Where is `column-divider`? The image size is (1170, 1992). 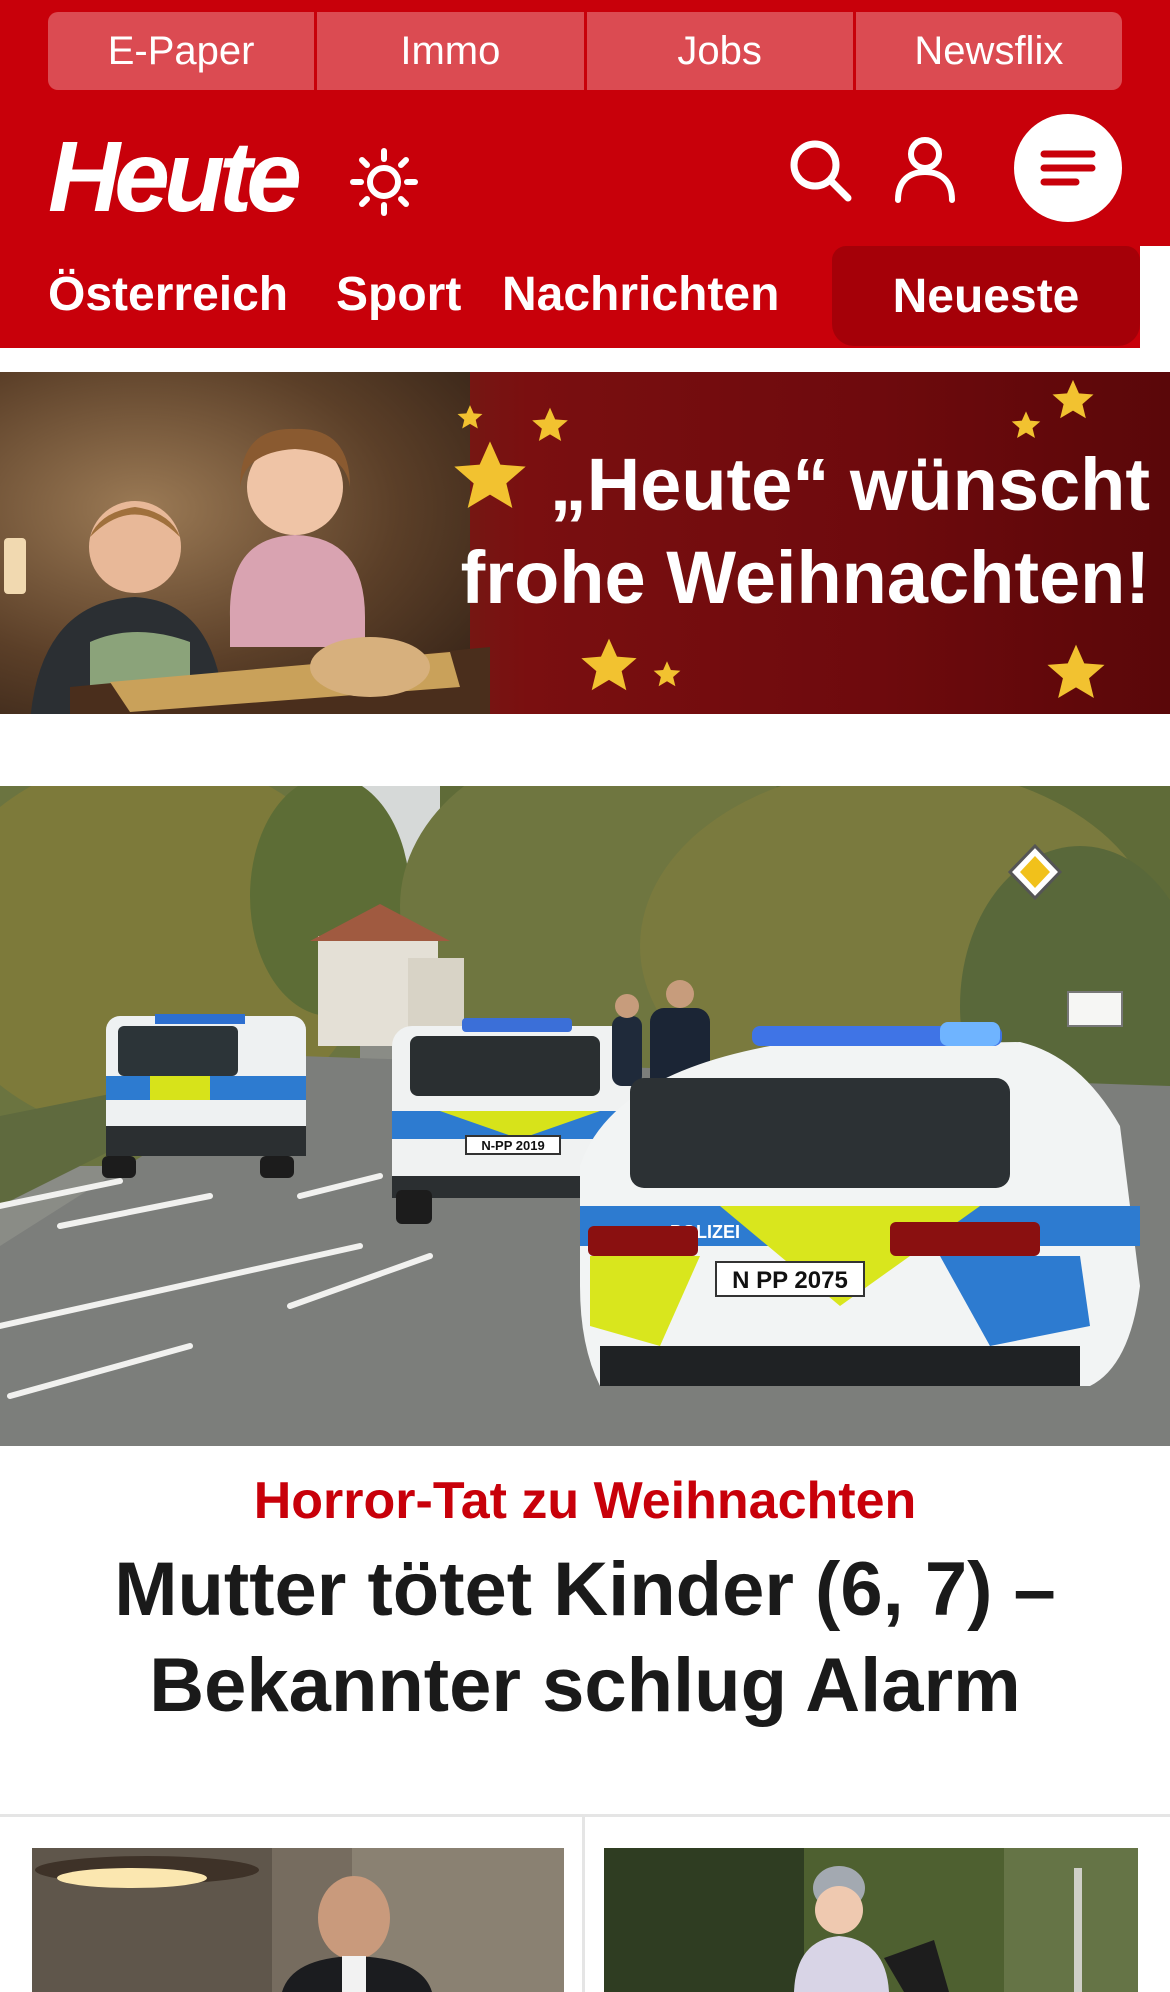 column-divider is located at coordinates (583, 1904).